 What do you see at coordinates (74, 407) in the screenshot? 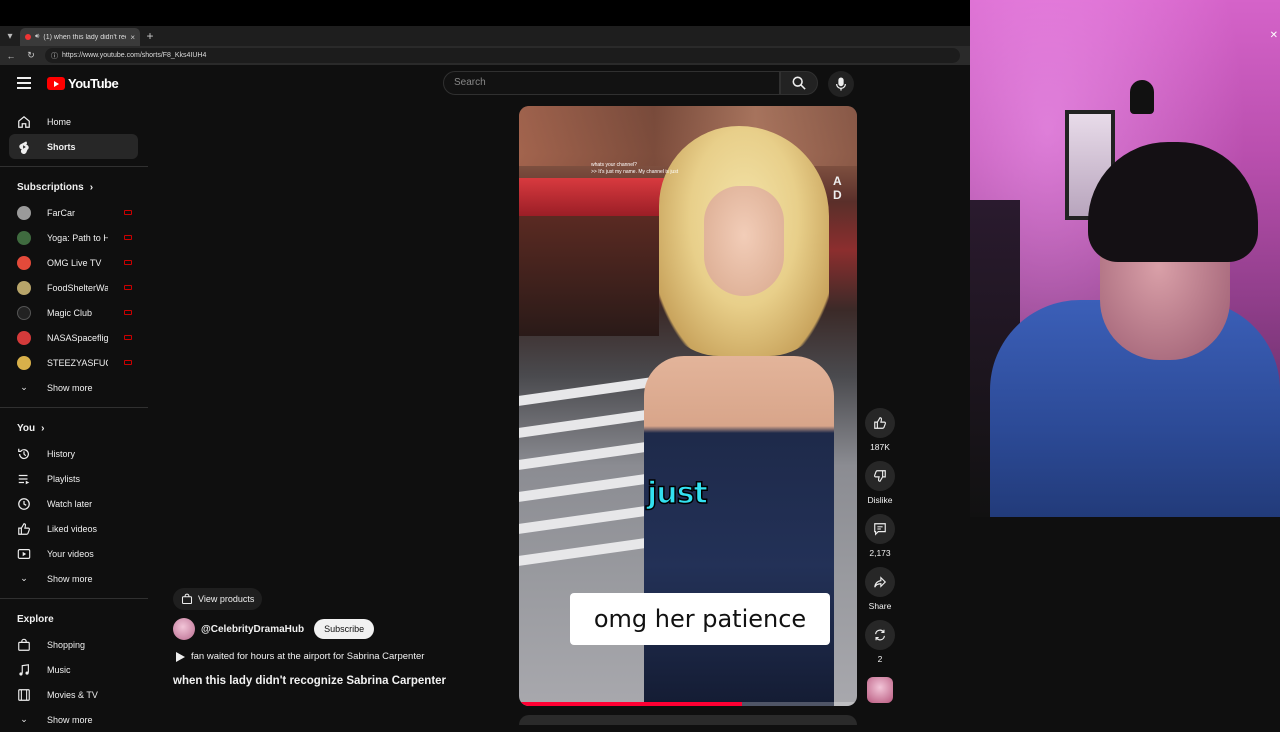
I see `divider` at bounding box center [74, 407].